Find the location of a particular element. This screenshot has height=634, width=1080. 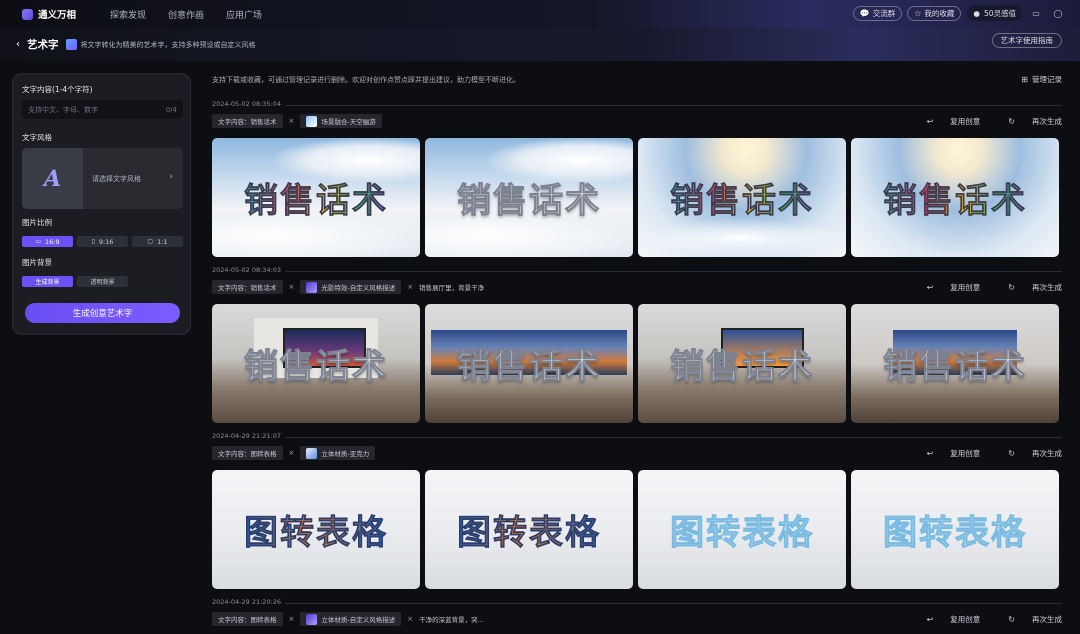

art-text-badge-icon is located at coordinates (71, 44).